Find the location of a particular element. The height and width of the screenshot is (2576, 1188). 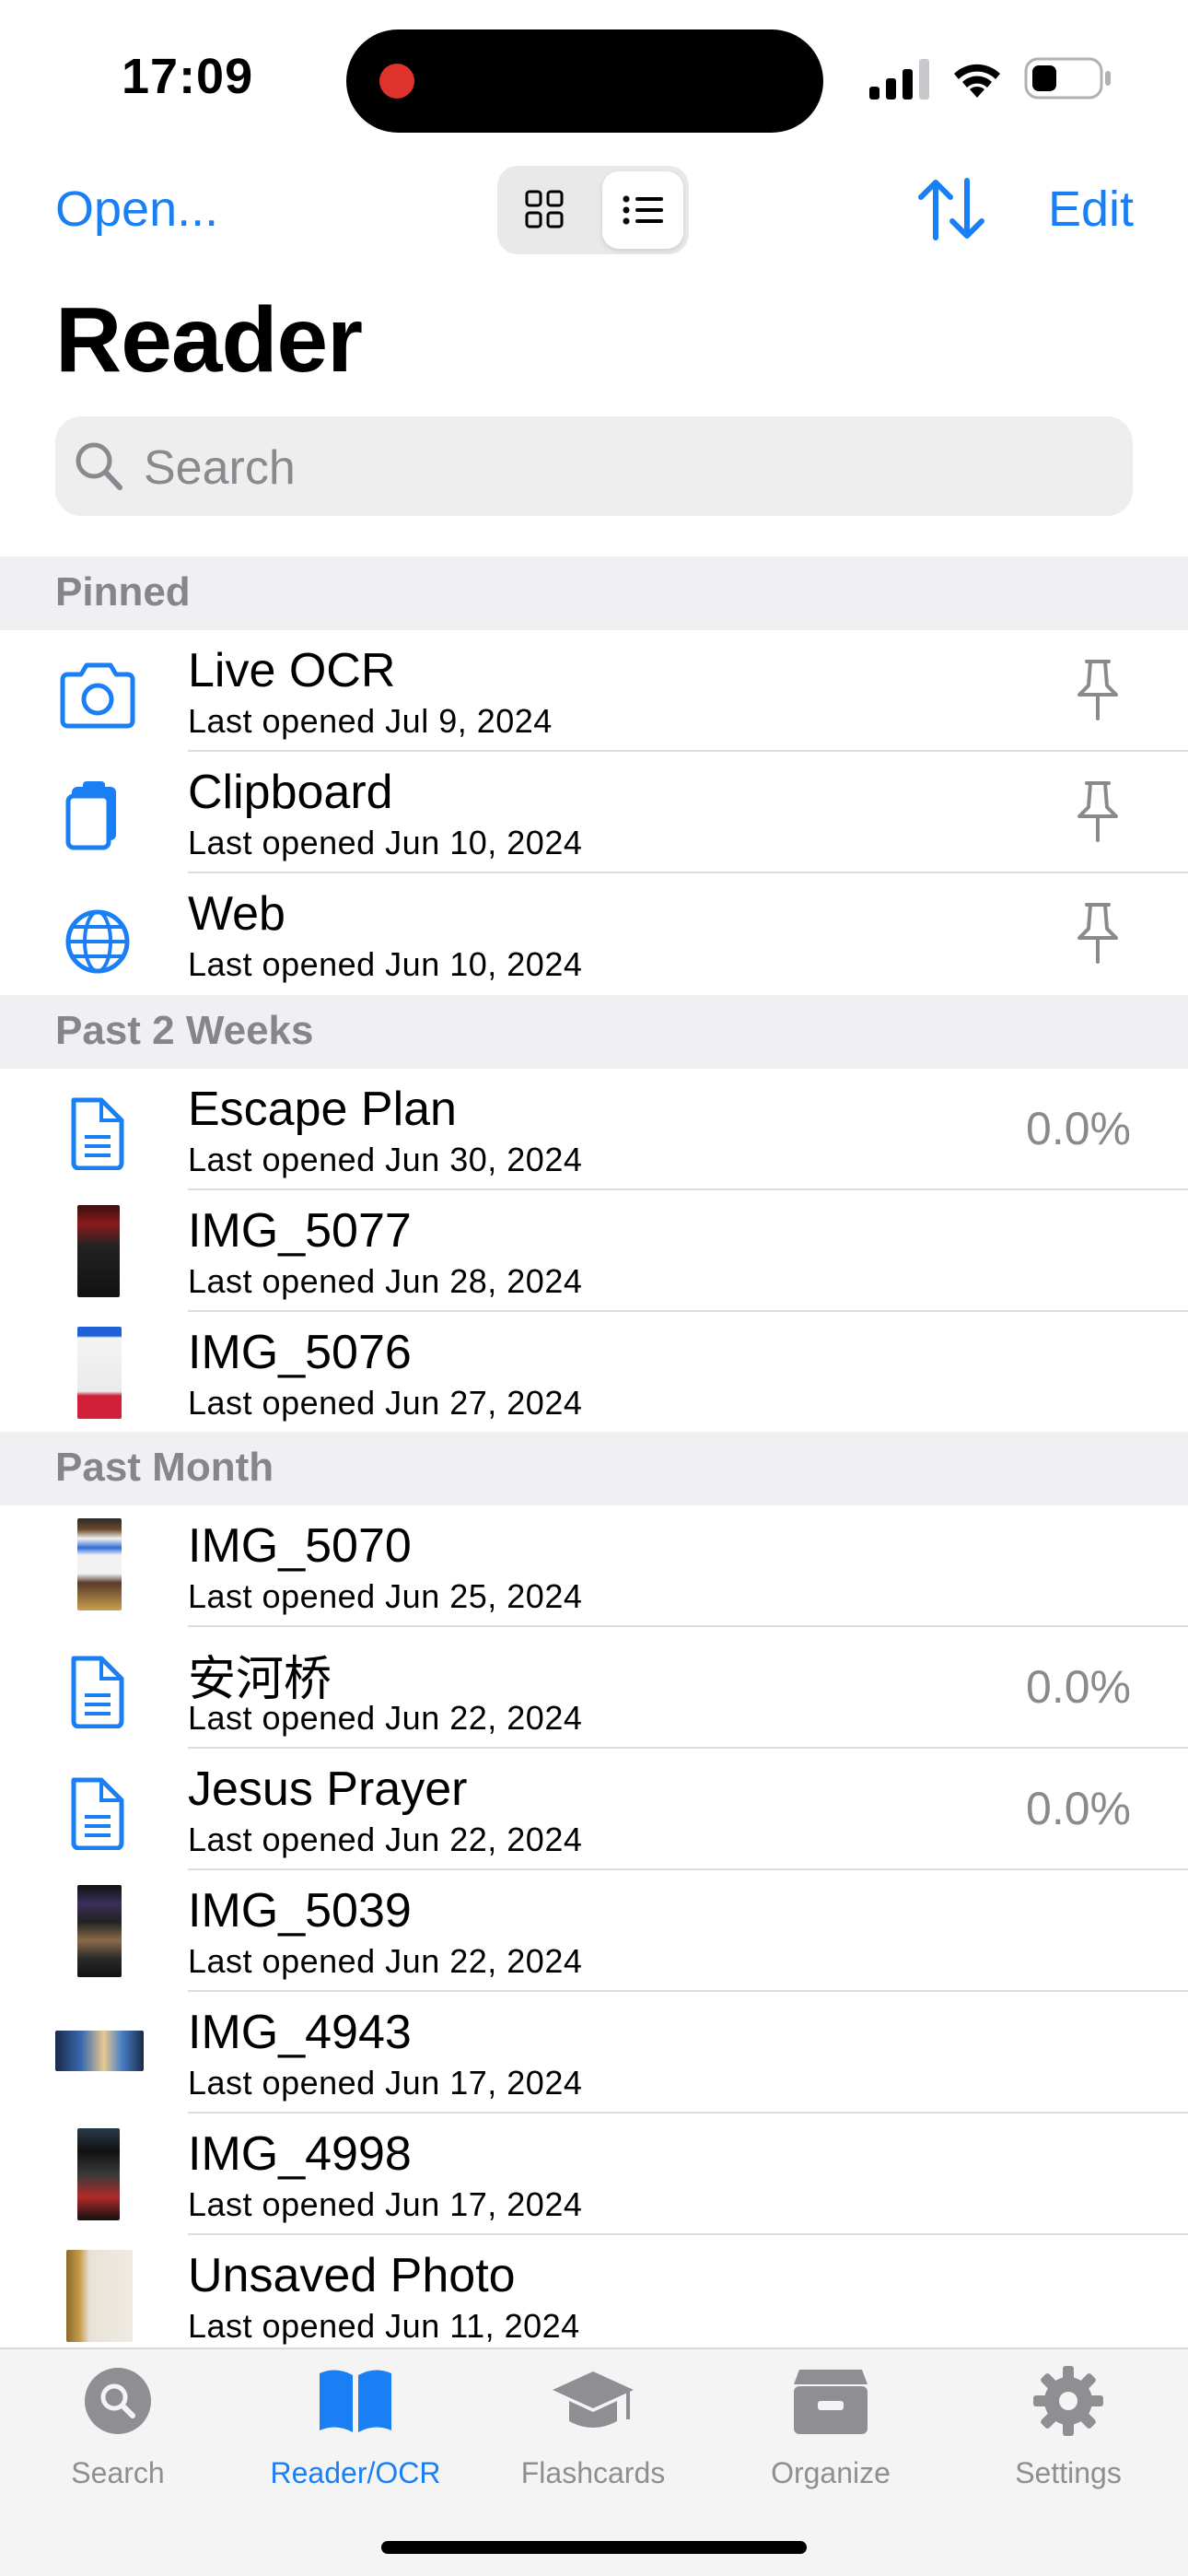

section-title: Past Month is located at coordinates (164, 1467).